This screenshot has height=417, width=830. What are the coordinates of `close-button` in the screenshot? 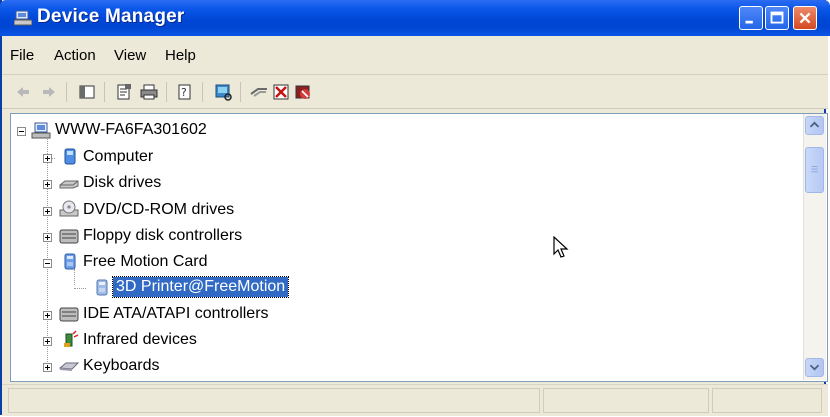 It's located at (805, 18).